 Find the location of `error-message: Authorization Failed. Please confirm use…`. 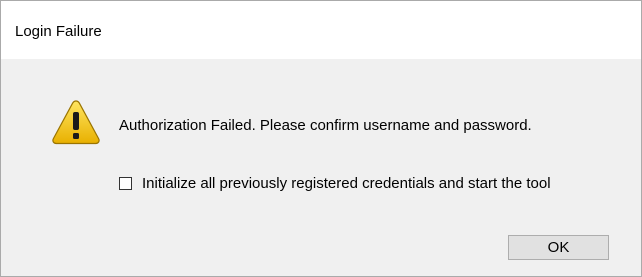

error-message: Authorization Failed. Please confirm use… is located at coordinates (325, 125).